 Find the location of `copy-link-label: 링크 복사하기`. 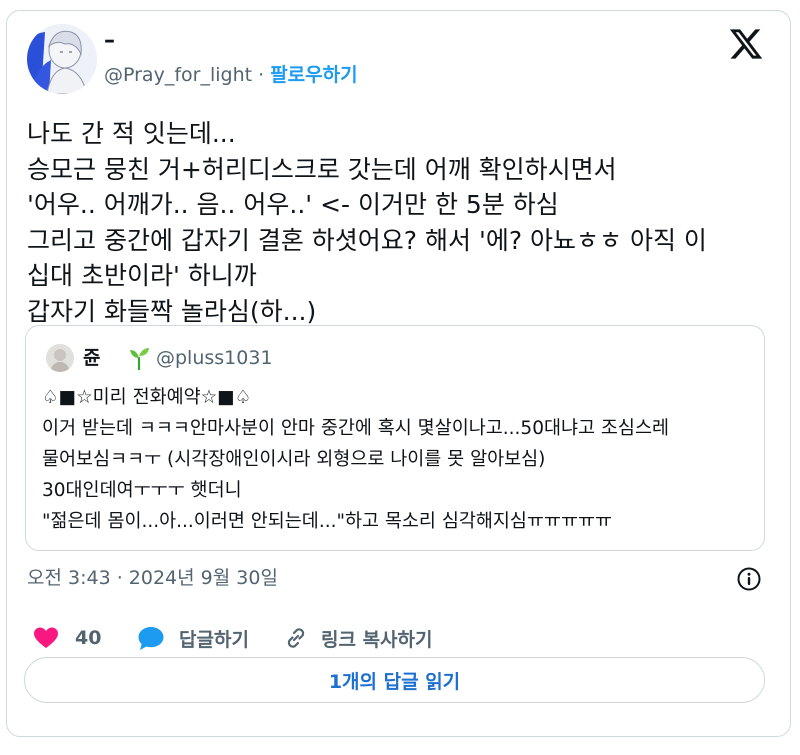

copy-link-label: 링크 복사하기 is located at coordinates (377, 639).